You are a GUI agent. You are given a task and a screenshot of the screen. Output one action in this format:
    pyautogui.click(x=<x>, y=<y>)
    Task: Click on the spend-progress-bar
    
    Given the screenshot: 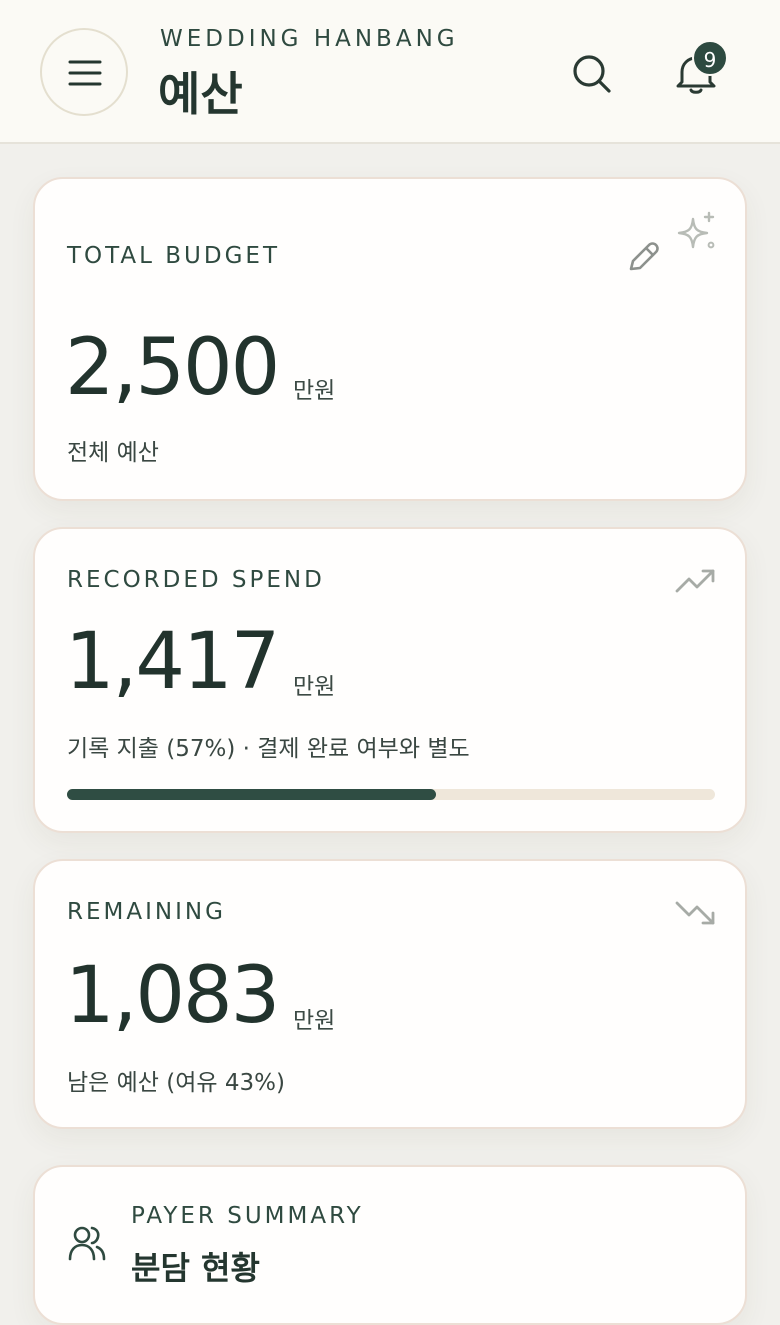 What is the action you would take?
    pyautogui.click(x=391, y=794)
    